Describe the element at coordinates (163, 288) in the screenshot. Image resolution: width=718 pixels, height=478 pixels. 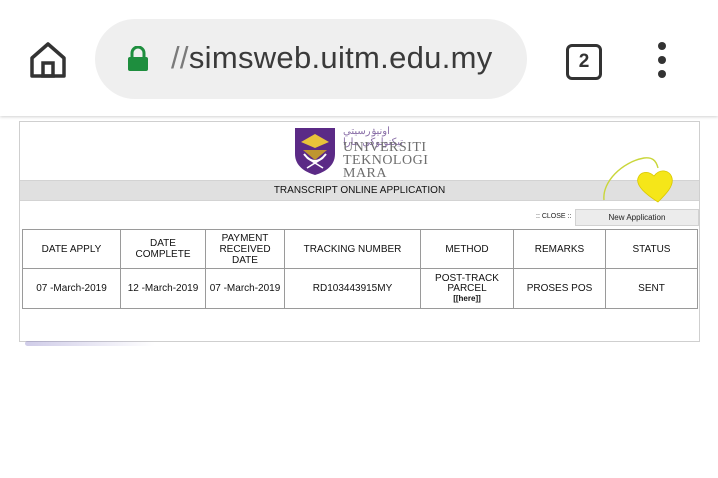
I see `cell-date-complete: 12 -March-2019` at that location.